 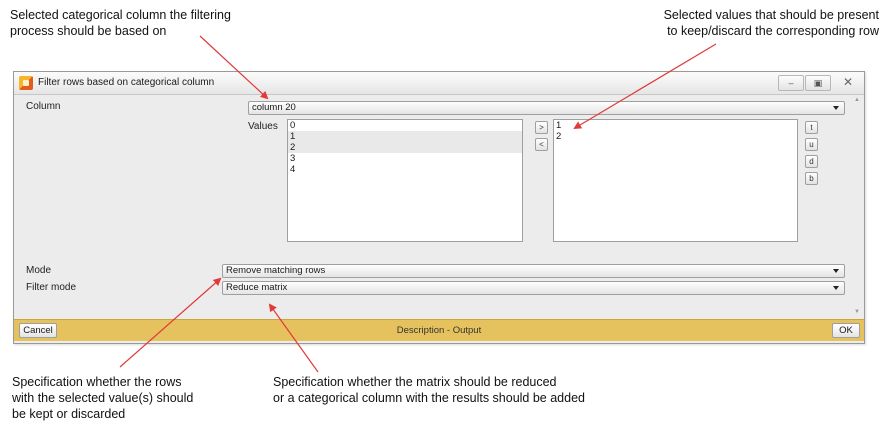 What do you see at coordinates (405, 169) in the screenshot?
I see `available-item: 4` at bounding box center [405, 169].